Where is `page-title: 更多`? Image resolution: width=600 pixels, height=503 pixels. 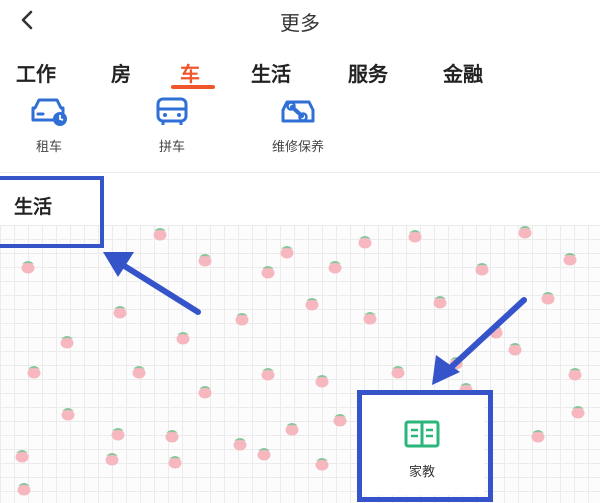 page-title: 更多 is located at coordinates (300, 23).